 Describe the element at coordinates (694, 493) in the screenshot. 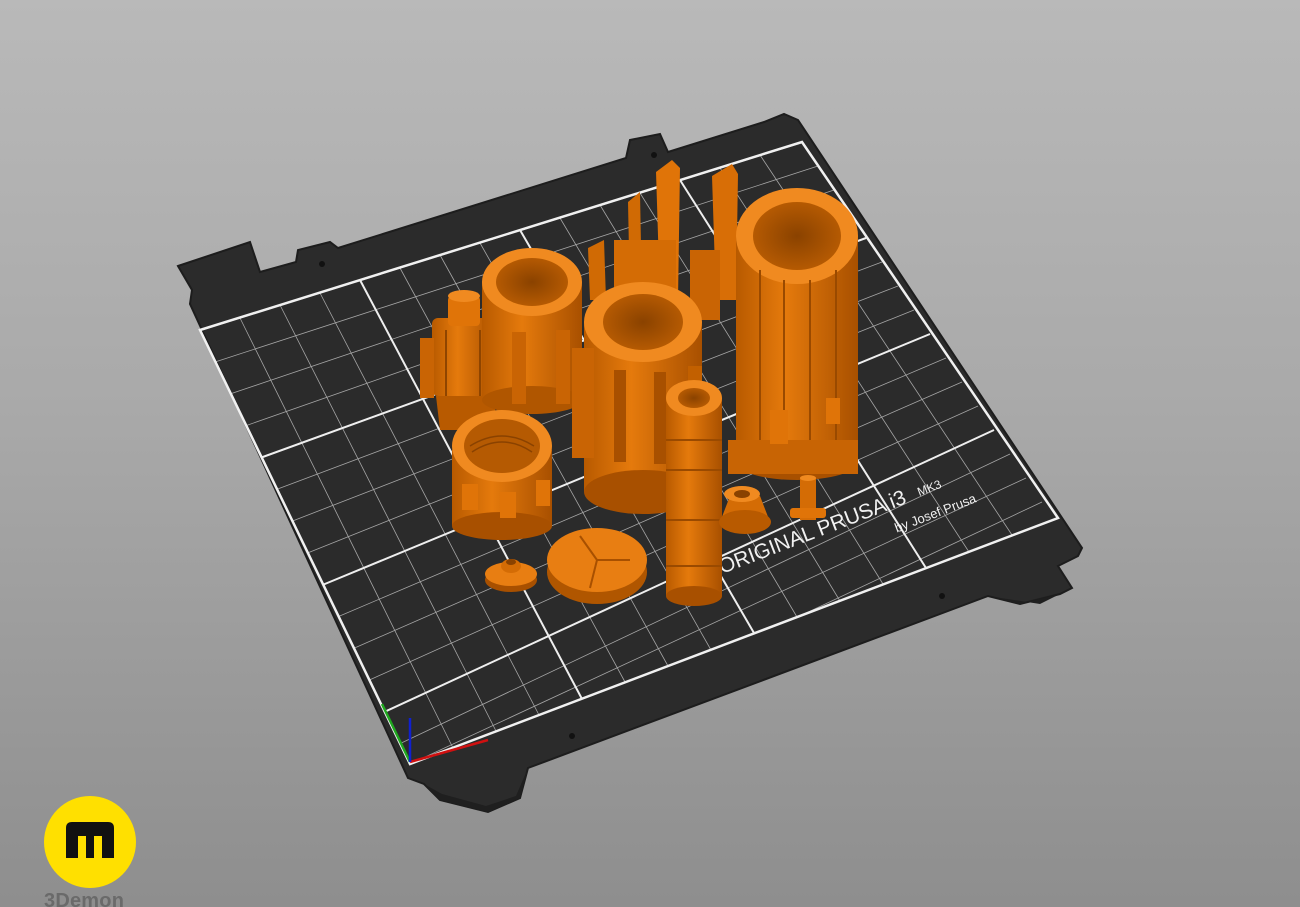

I see `part-tube-long` at that location.